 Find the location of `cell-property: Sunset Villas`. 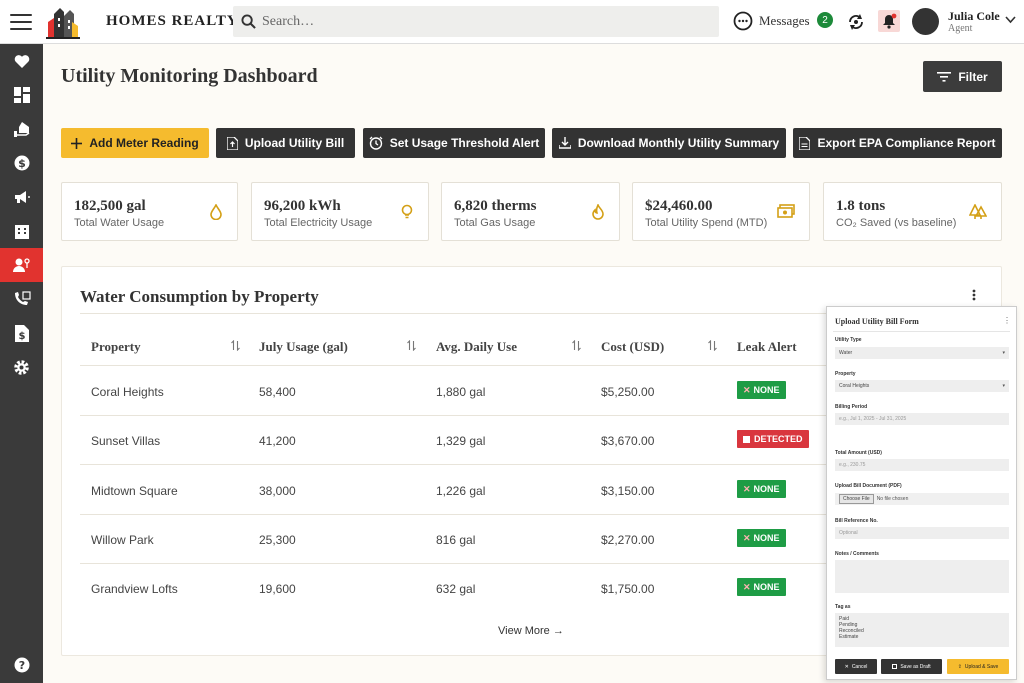

cell-property: Sunset Villas is located at coordinates (126, 441).